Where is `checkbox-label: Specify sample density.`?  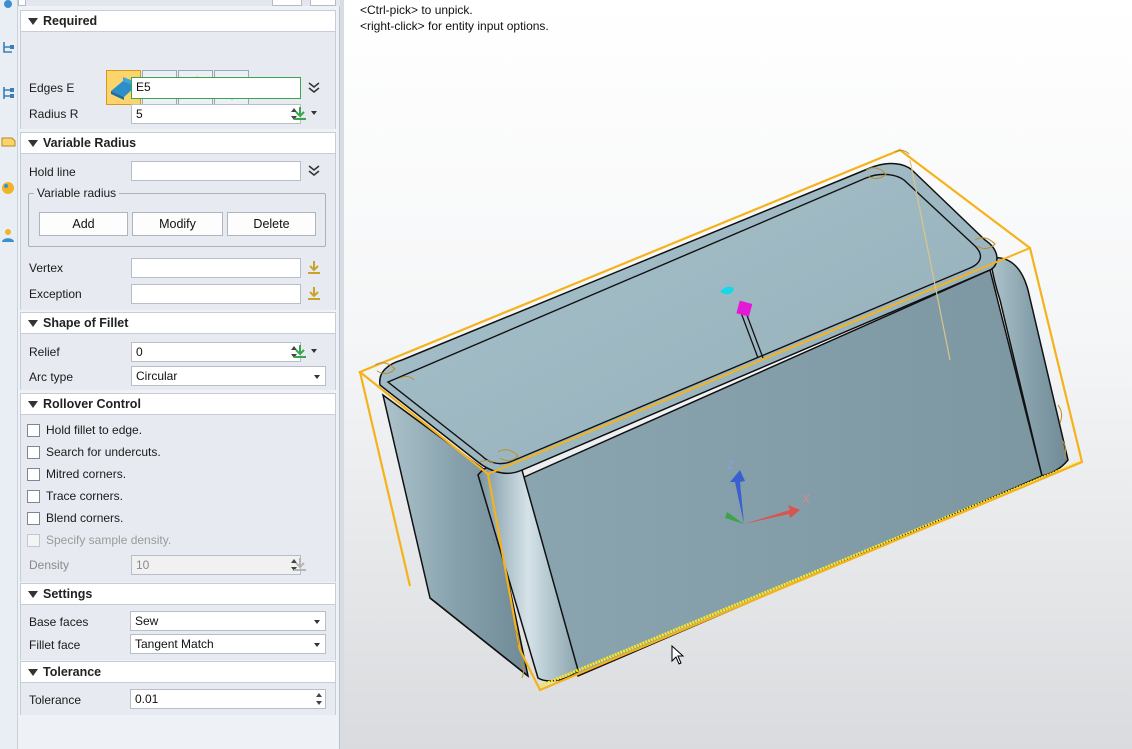 checkbox-label: Specify sample density. is located at coordinates (109, 540).